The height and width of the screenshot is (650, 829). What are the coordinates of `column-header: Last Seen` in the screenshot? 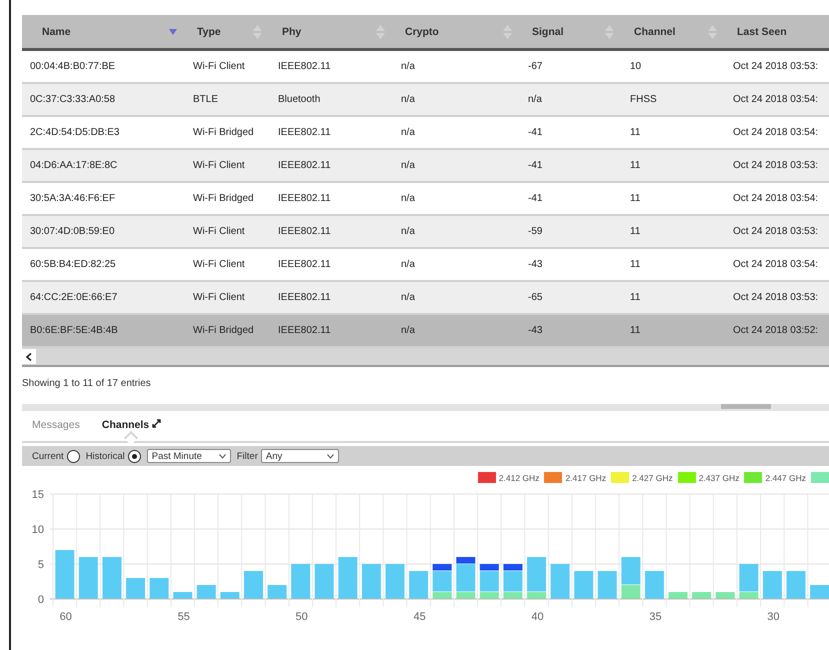 It's located at (777, 32).